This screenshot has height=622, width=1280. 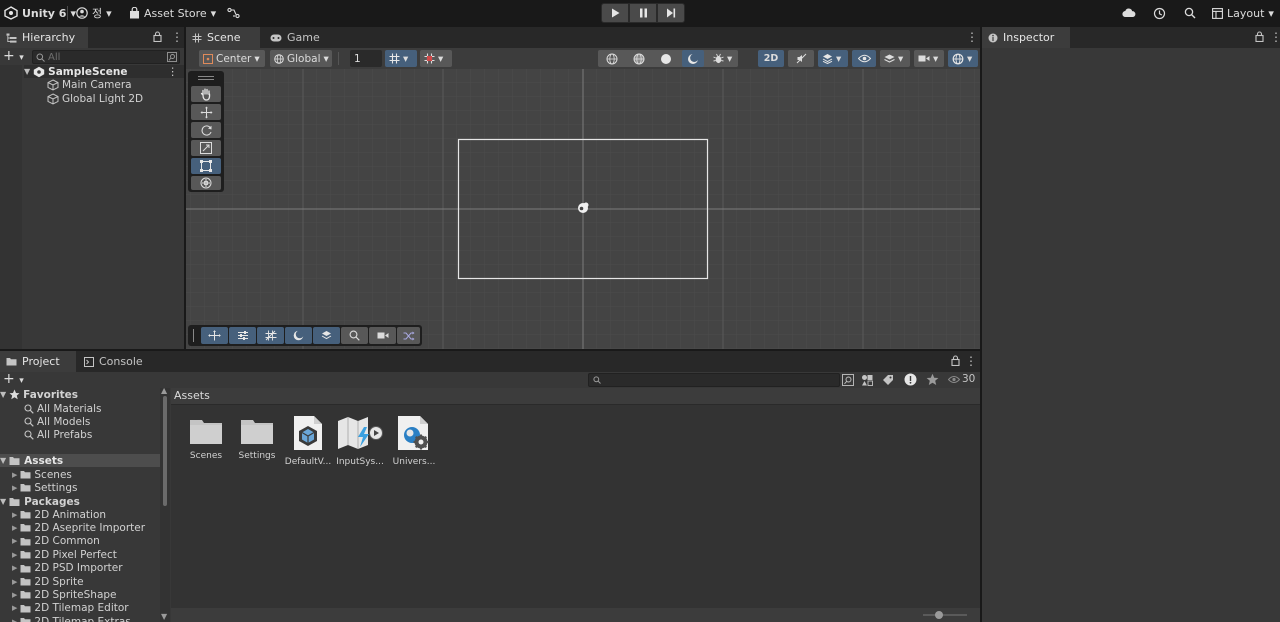 What do you see at coordinates (666, 58) in the screenshot?
I see `draw-mode-shaded-button` at bounding box center [666, 58].